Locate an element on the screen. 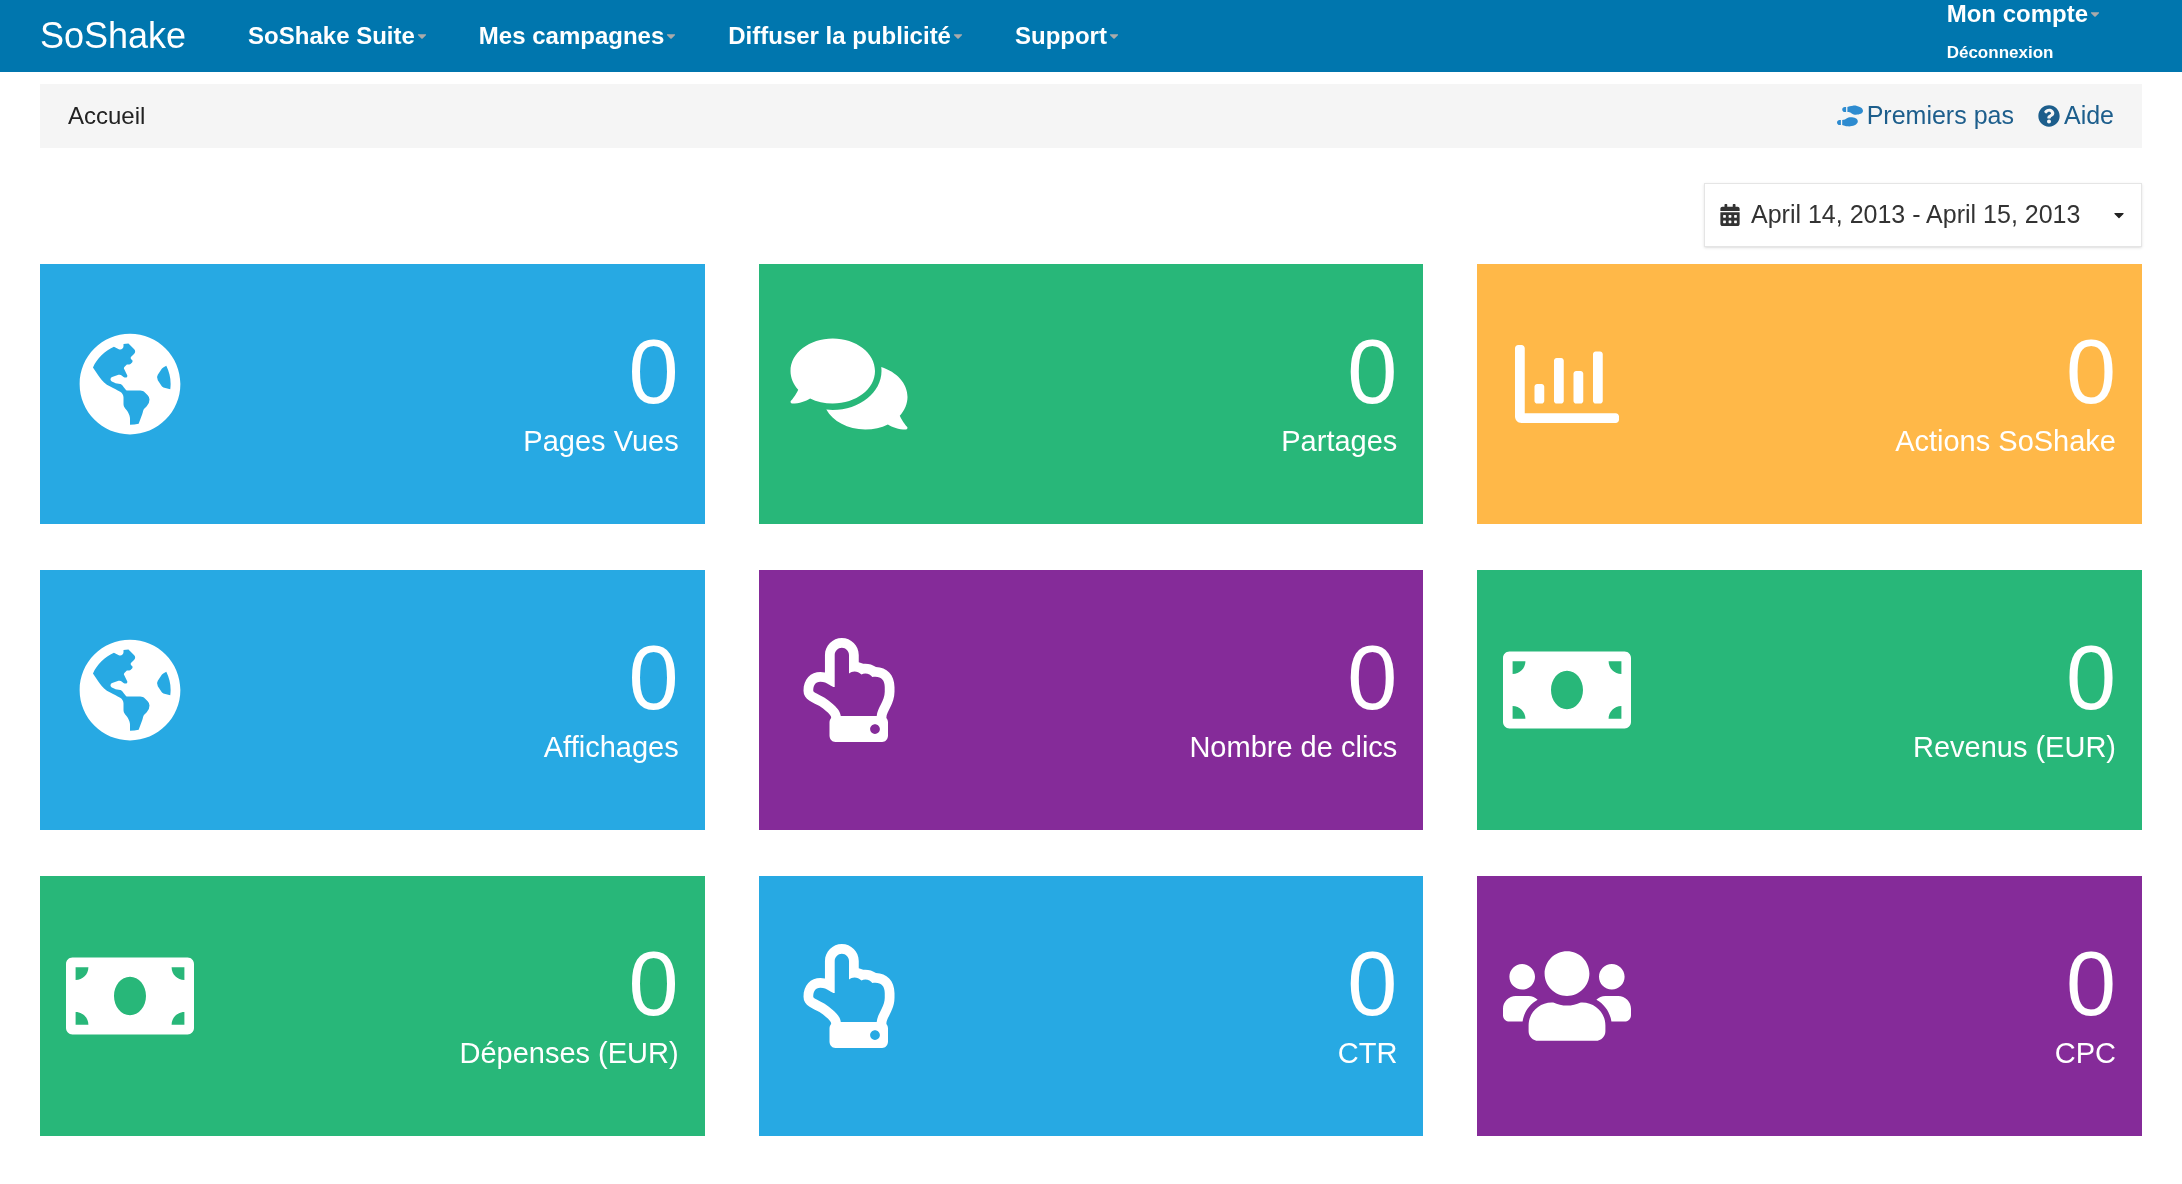 The image size is (2182, 1184). stat-label: Nombre de clics is located at coordinates (1293, 747).